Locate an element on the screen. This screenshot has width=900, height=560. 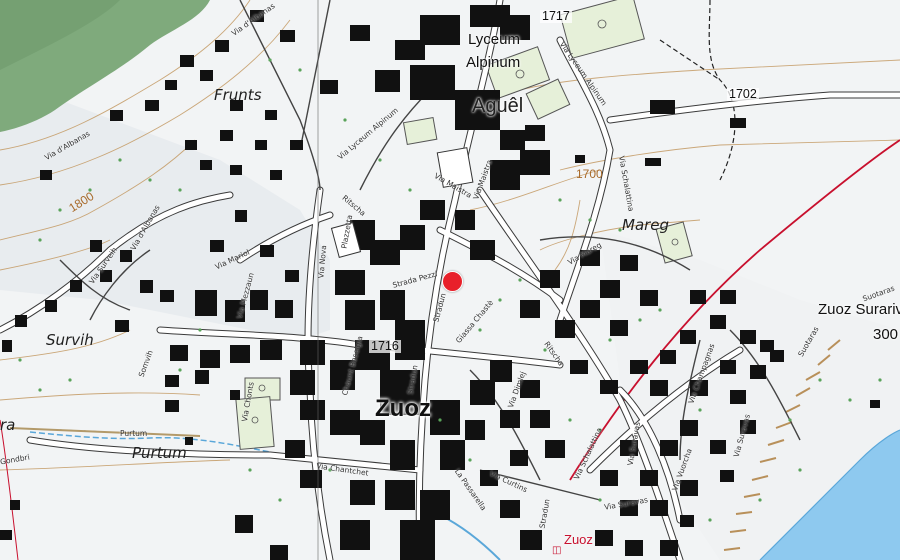
place-label-ra: ra is located at coordinates (8, 425).